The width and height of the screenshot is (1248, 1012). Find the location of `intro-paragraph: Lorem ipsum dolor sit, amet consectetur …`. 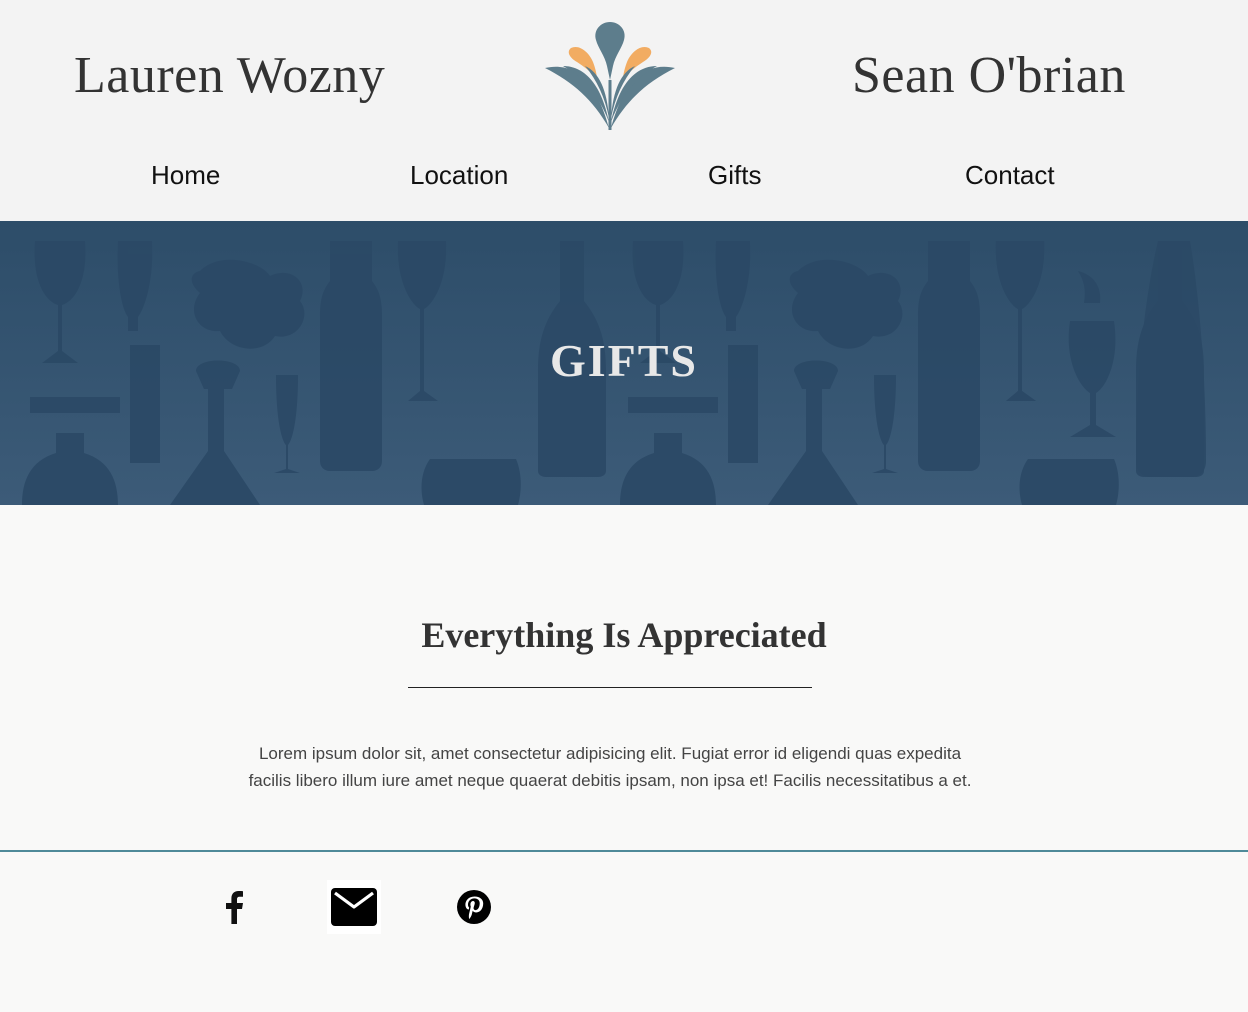

intro-paragraph: Lorem ipsum dolor sit, amet consectetur … is located at coordinates (610, 767).